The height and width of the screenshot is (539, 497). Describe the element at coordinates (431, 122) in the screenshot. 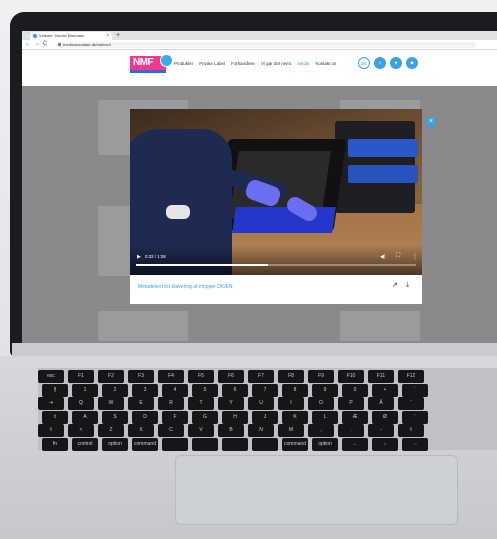

I see `close-icon: ×` at that location.